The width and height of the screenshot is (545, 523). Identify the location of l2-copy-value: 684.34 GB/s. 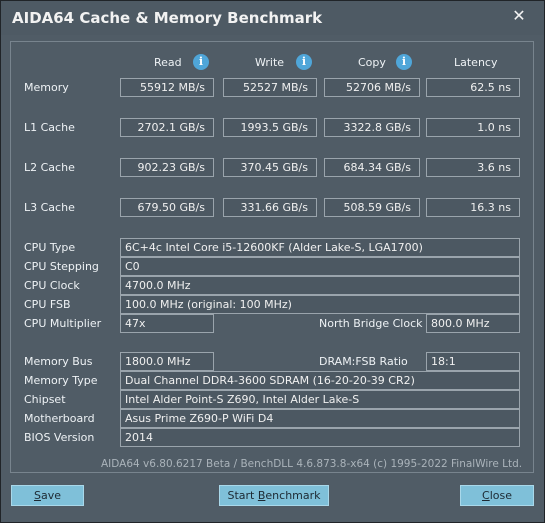
(372, 167).